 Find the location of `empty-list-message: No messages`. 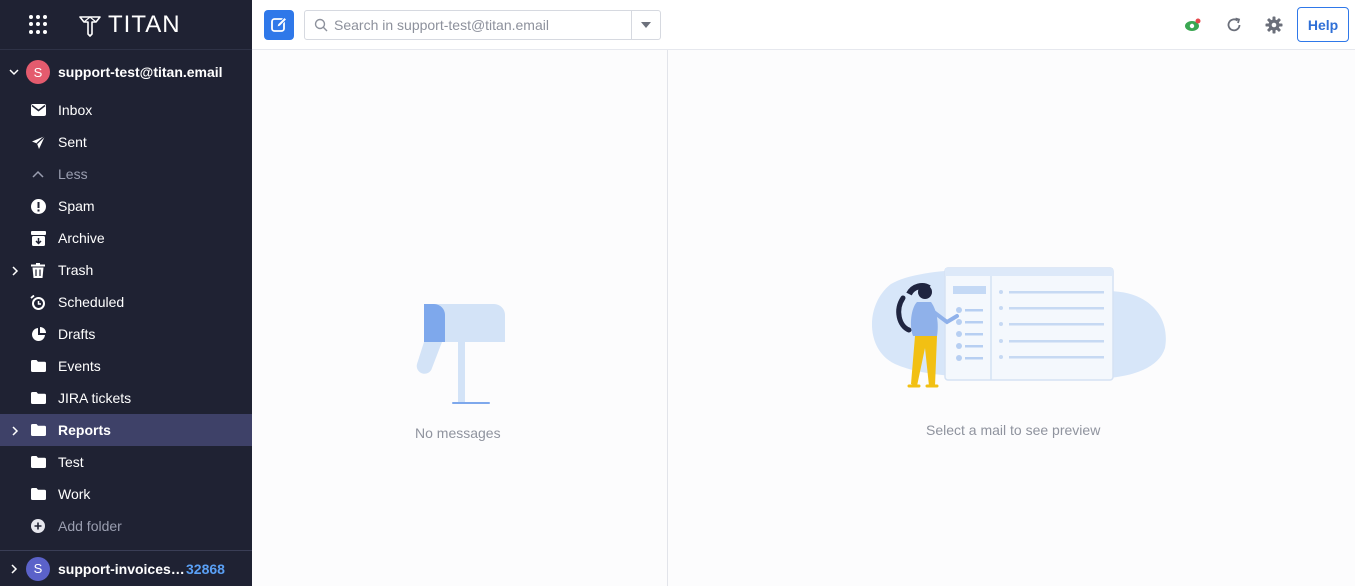

empty-list-message: No messages is located at coordinates (458, 433).